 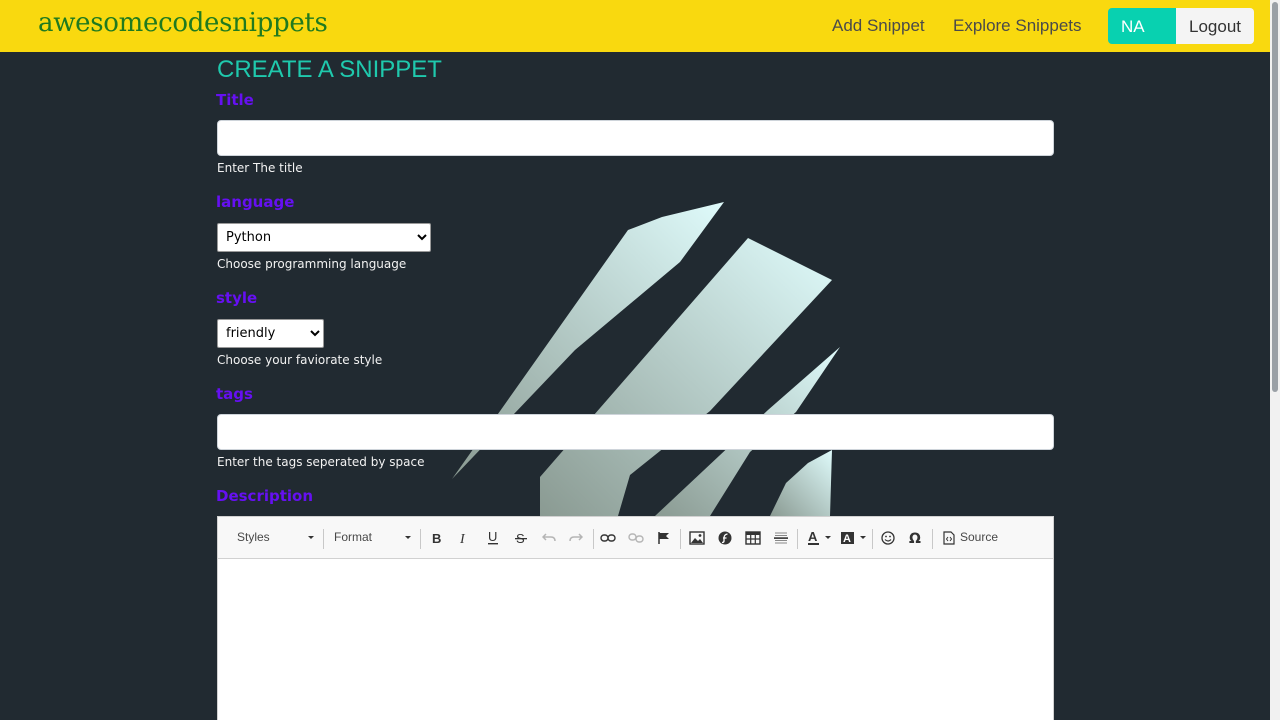 I want to click on special-char-omega-icon: Ω, so click(x=916, y=538).